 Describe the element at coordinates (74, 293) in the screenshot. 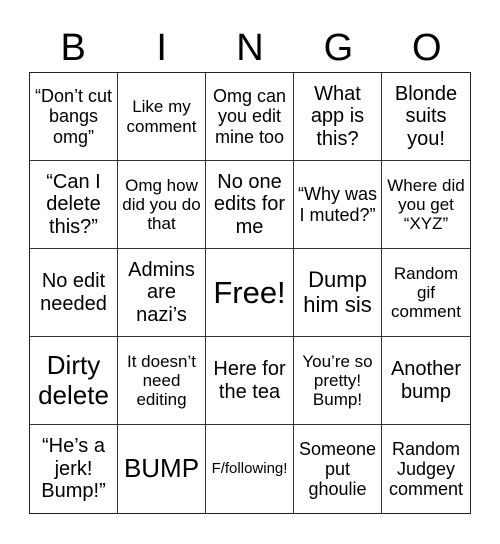

I see `bingo-cell: No edit needed` at that location.